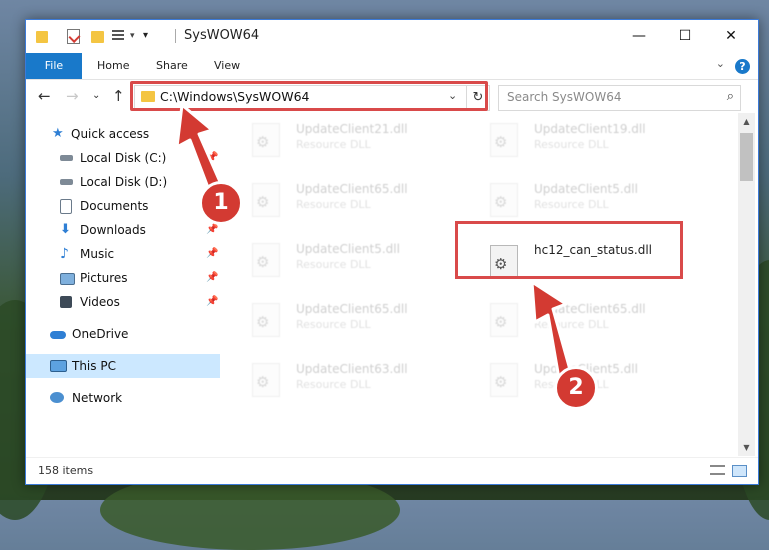 This screenshot has width=769, height=550. I want to click on step-2-badge: 2, so click(576, 388).